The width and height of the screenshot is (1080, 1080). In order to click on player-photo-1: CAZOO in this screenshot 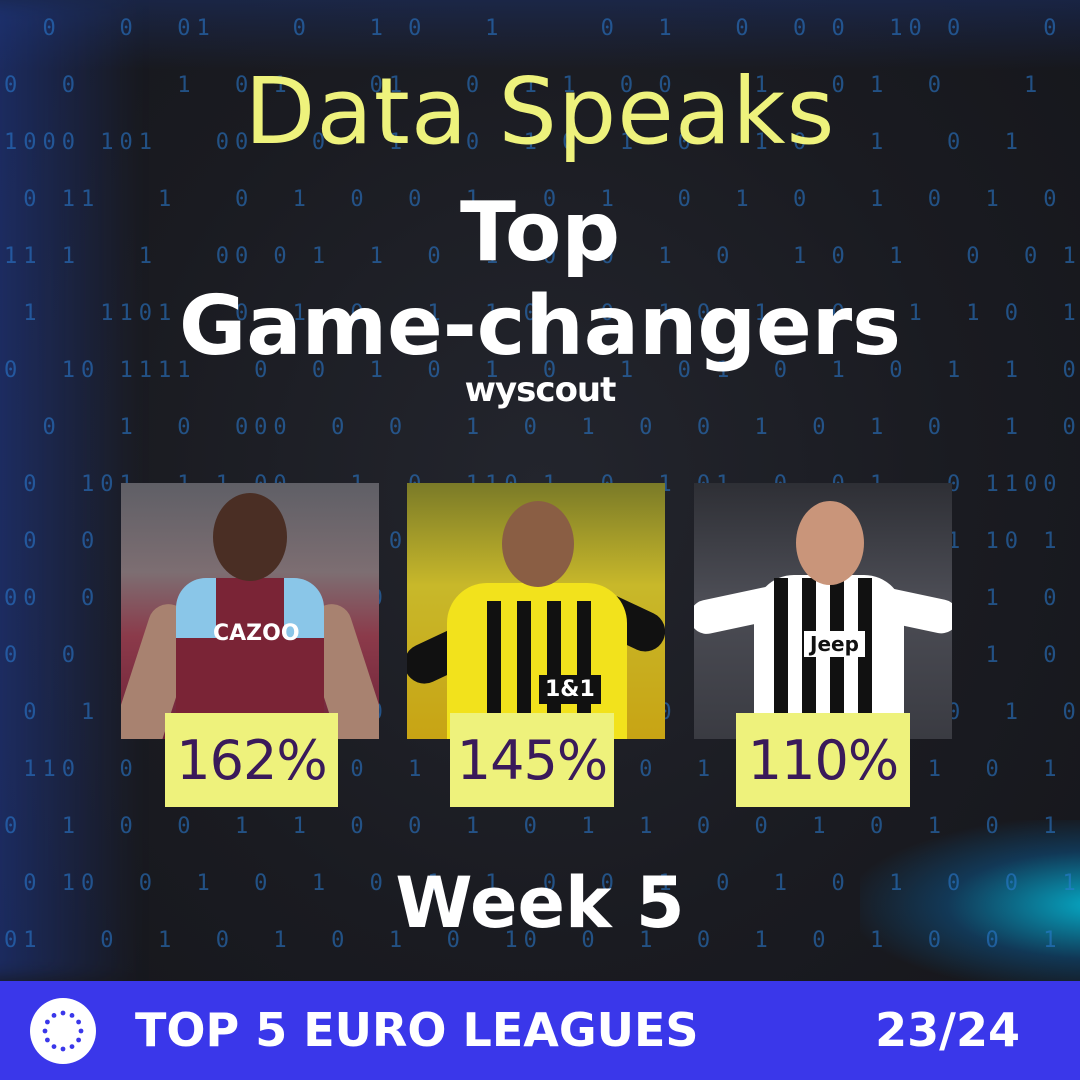, I will do `click(250, 611)`.